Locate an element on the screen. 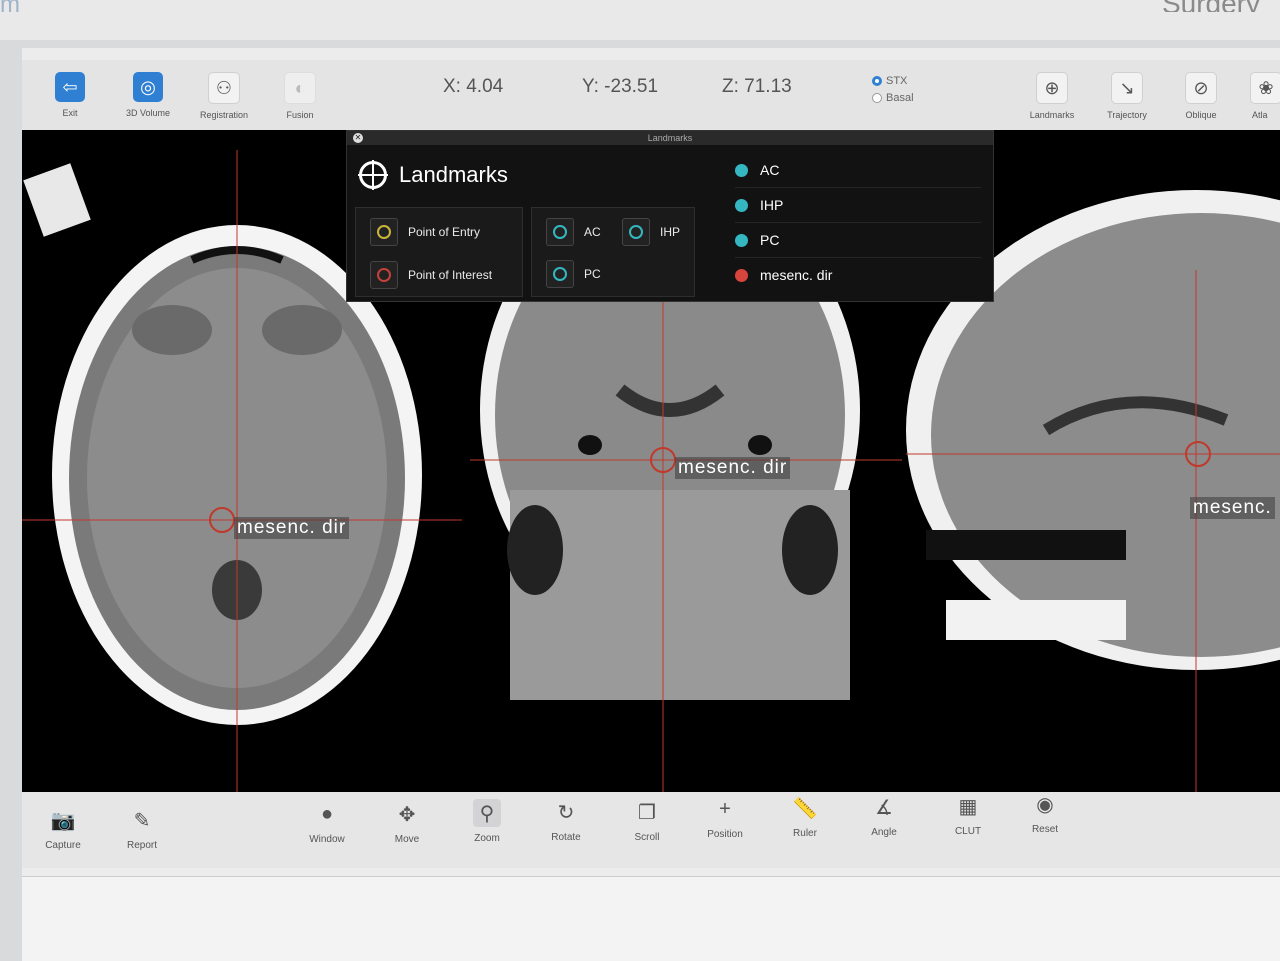 Image resolution: width=1280 pixels, height=961 pixels. trajectory-button: ↘ Trajectory is located at coordinates (1127, 96).